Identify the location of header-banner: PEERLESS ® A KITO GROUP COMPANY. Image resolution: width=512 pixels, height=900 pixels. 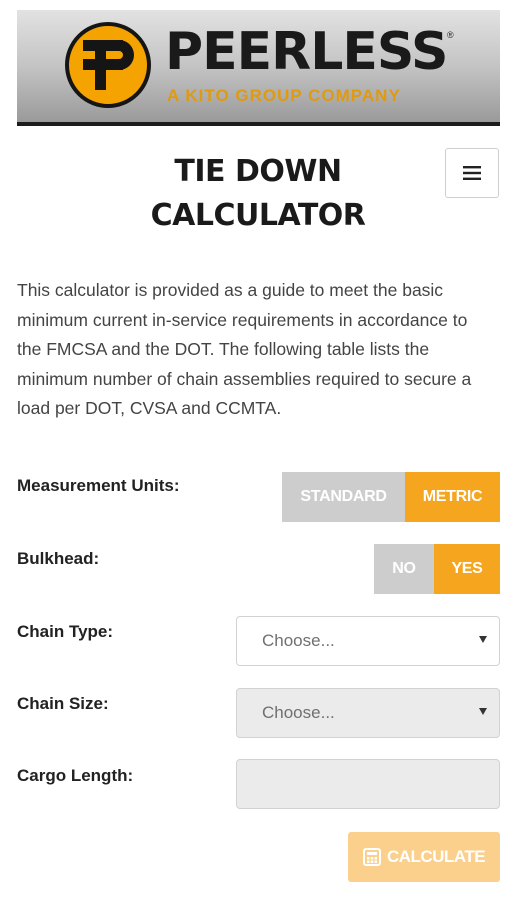
(258, 68).